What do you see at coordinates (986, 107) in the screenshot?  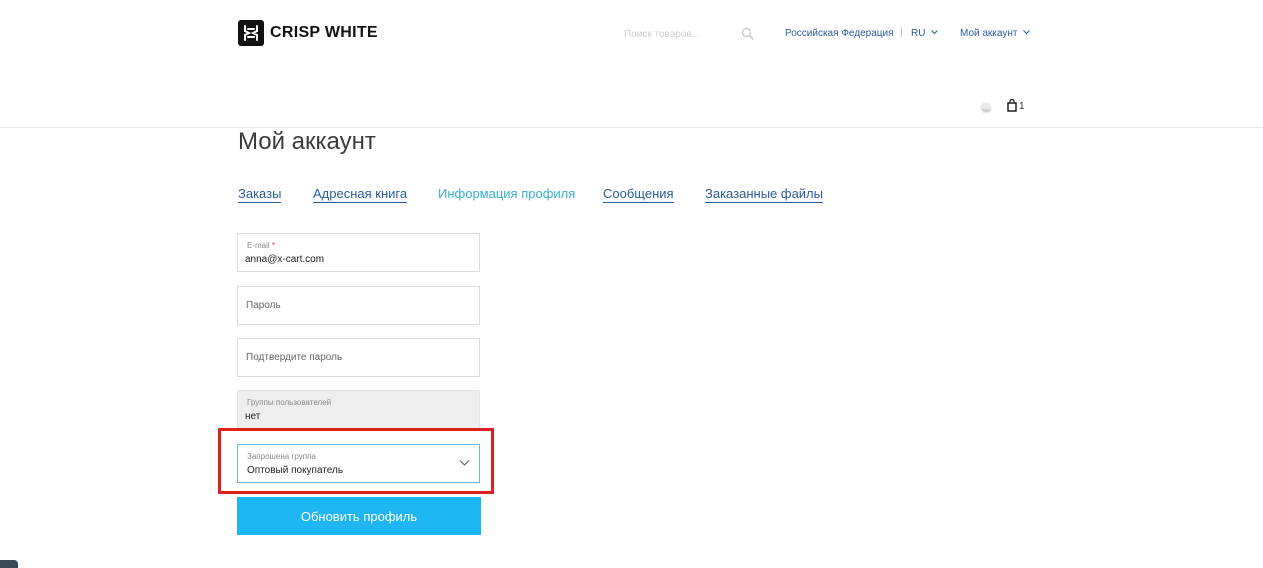 I see `theme-toggle-icon` at bounding box center [986, 107].